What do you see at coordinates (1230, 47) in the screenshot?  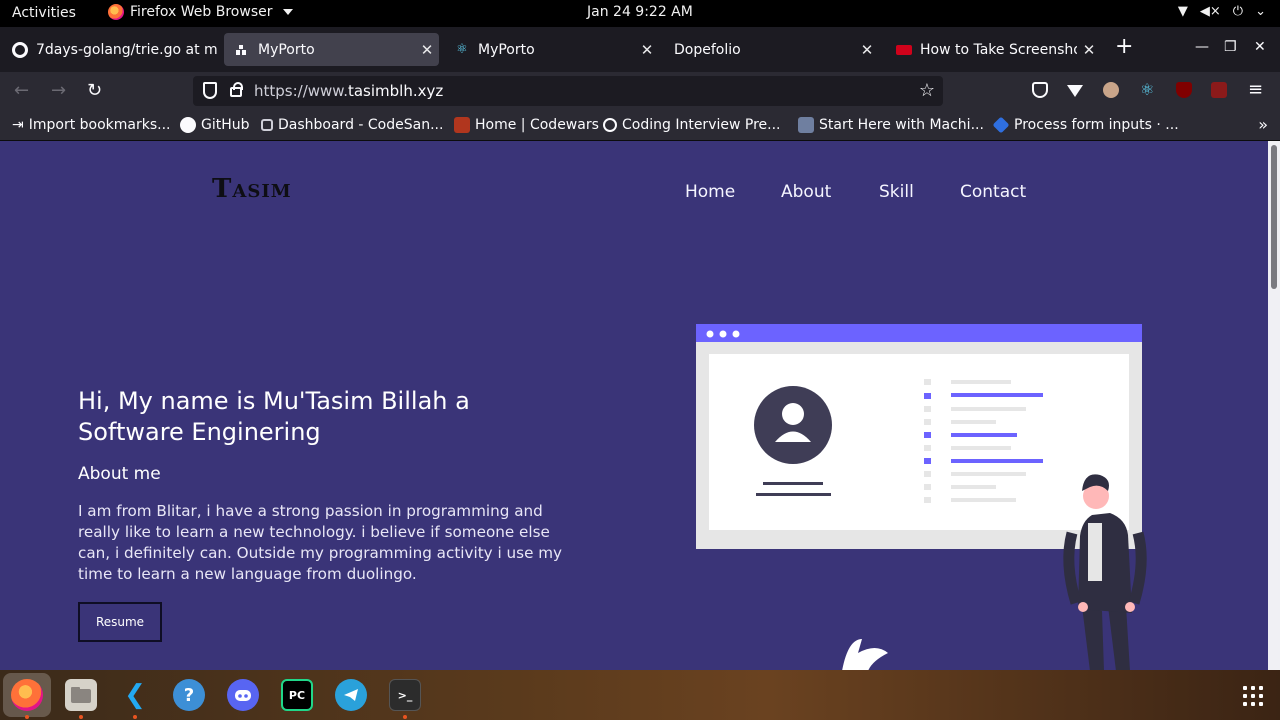 I see `restore-icon: ❐` at bounding box center [1230, 47].